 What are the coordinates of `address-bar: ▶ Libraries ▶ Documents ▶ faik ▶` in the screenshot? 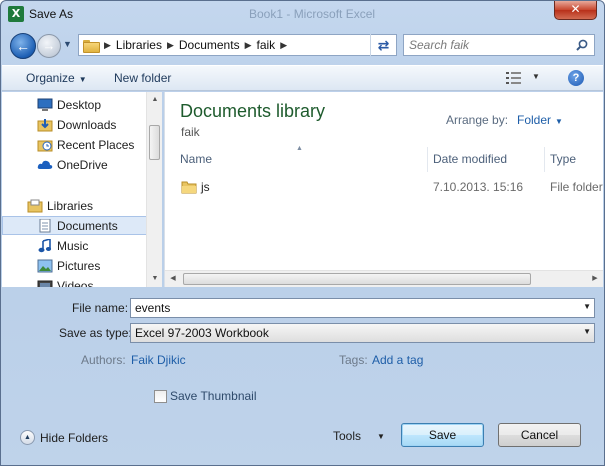 It's located at (237, 45).